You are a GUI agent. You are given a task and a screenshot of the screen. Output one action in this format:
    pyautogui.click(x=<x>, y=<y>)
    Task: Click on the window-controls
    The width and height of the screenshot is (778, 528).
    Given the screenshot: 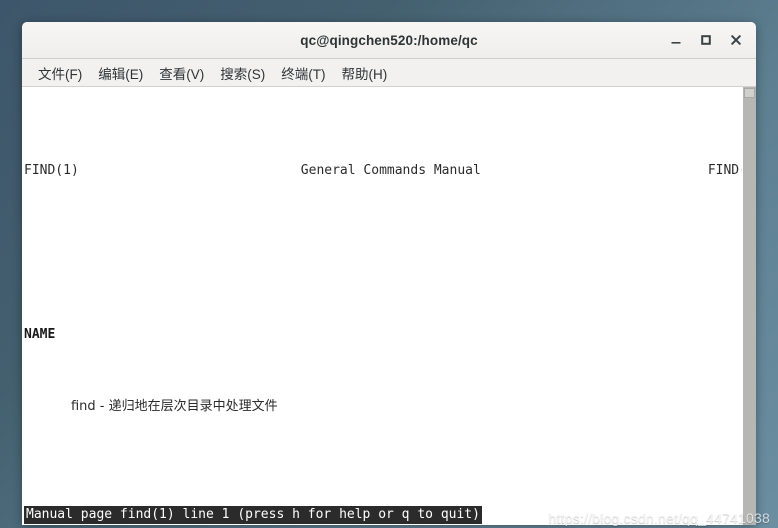 What is the action you would take?
    pyautogui.click(x=706, y=40)
    